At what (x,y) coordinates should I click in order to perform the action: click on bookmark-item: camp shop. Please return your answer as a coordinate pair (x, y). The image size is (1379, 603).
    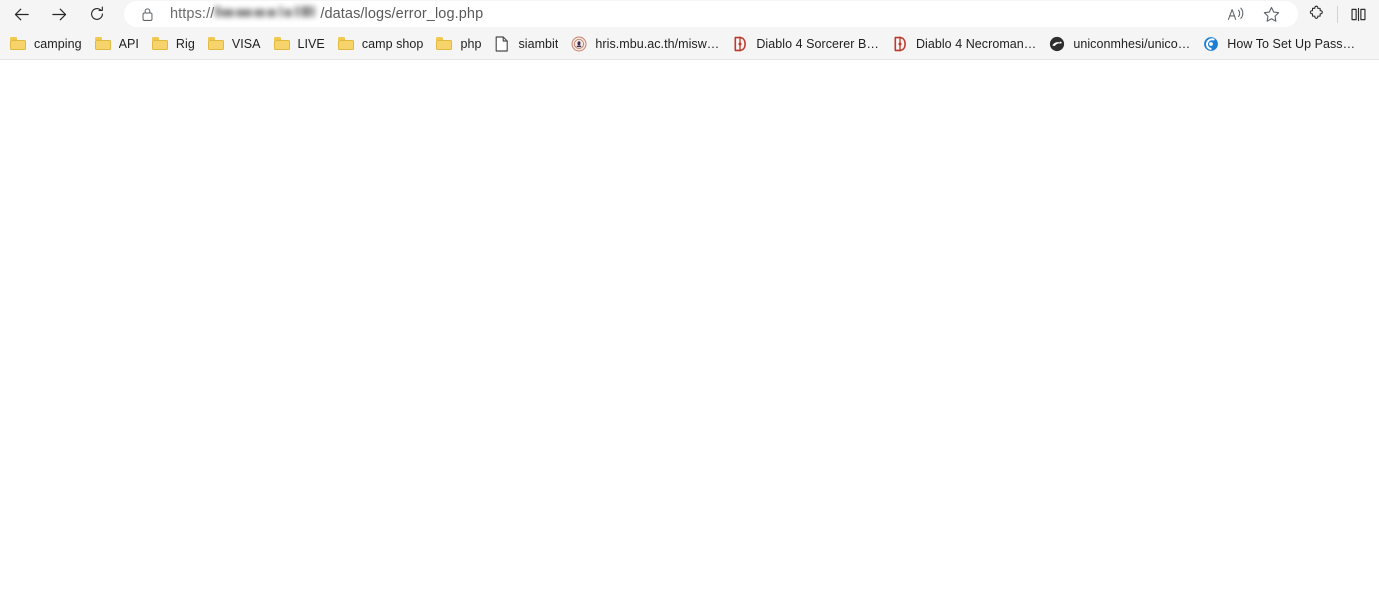
    Looking at the image, I should click on (381, 44).